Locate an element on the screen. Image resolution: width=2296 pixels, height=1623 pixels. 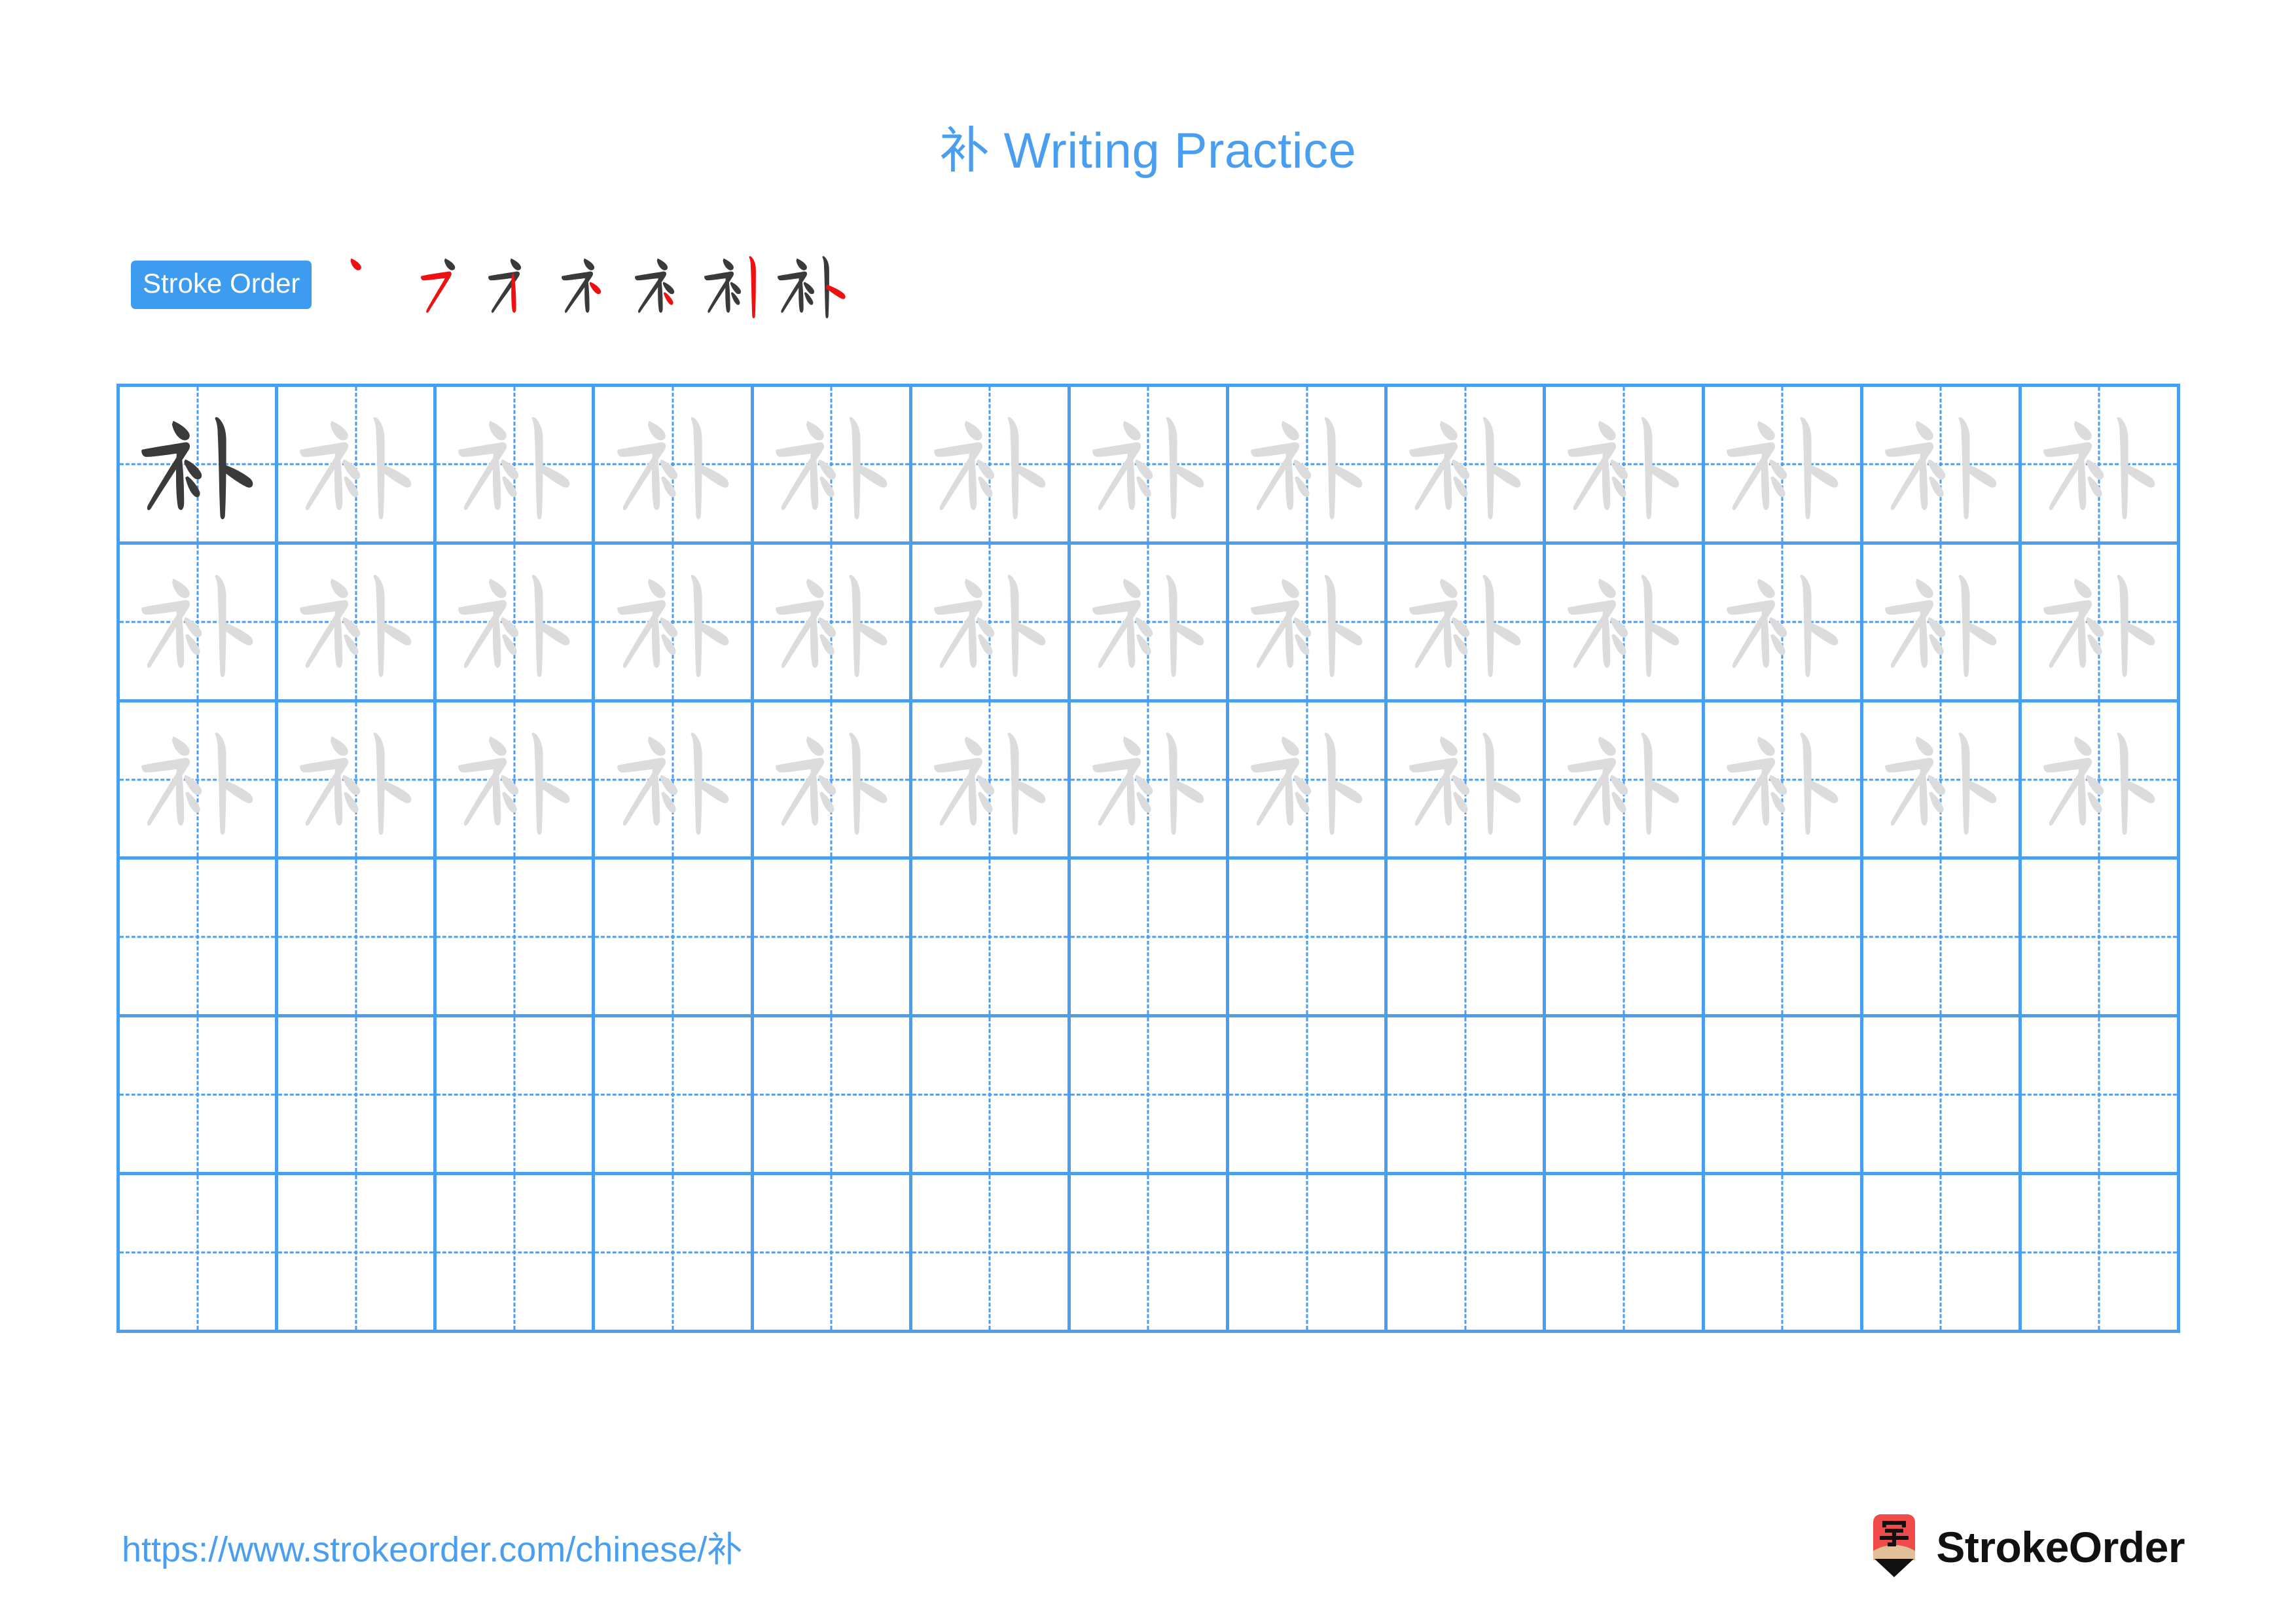
stroke-order-section: Stroke Order is located at coordinates (489, 287).